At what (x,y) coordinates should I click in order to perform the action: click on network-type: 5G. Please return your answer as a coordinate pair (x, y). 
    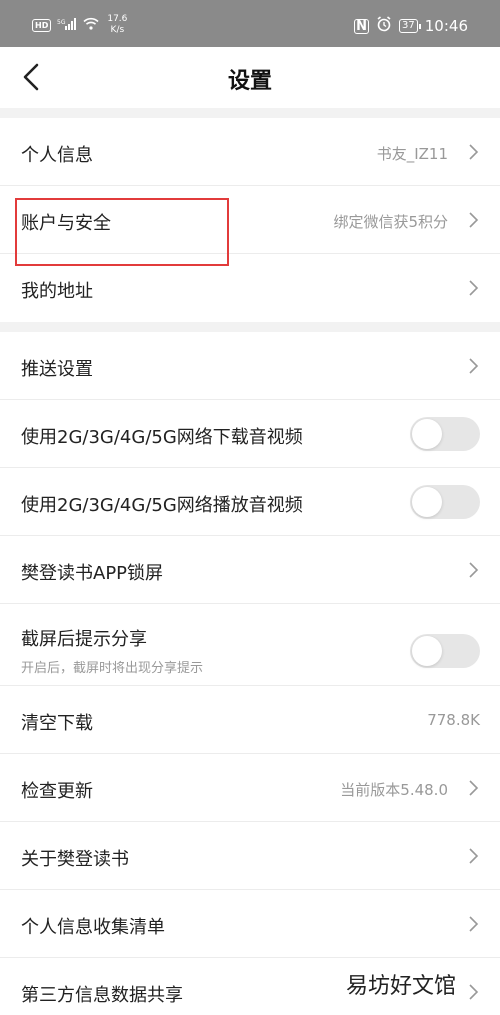
    Looking at the image, I should click on (61, 22).